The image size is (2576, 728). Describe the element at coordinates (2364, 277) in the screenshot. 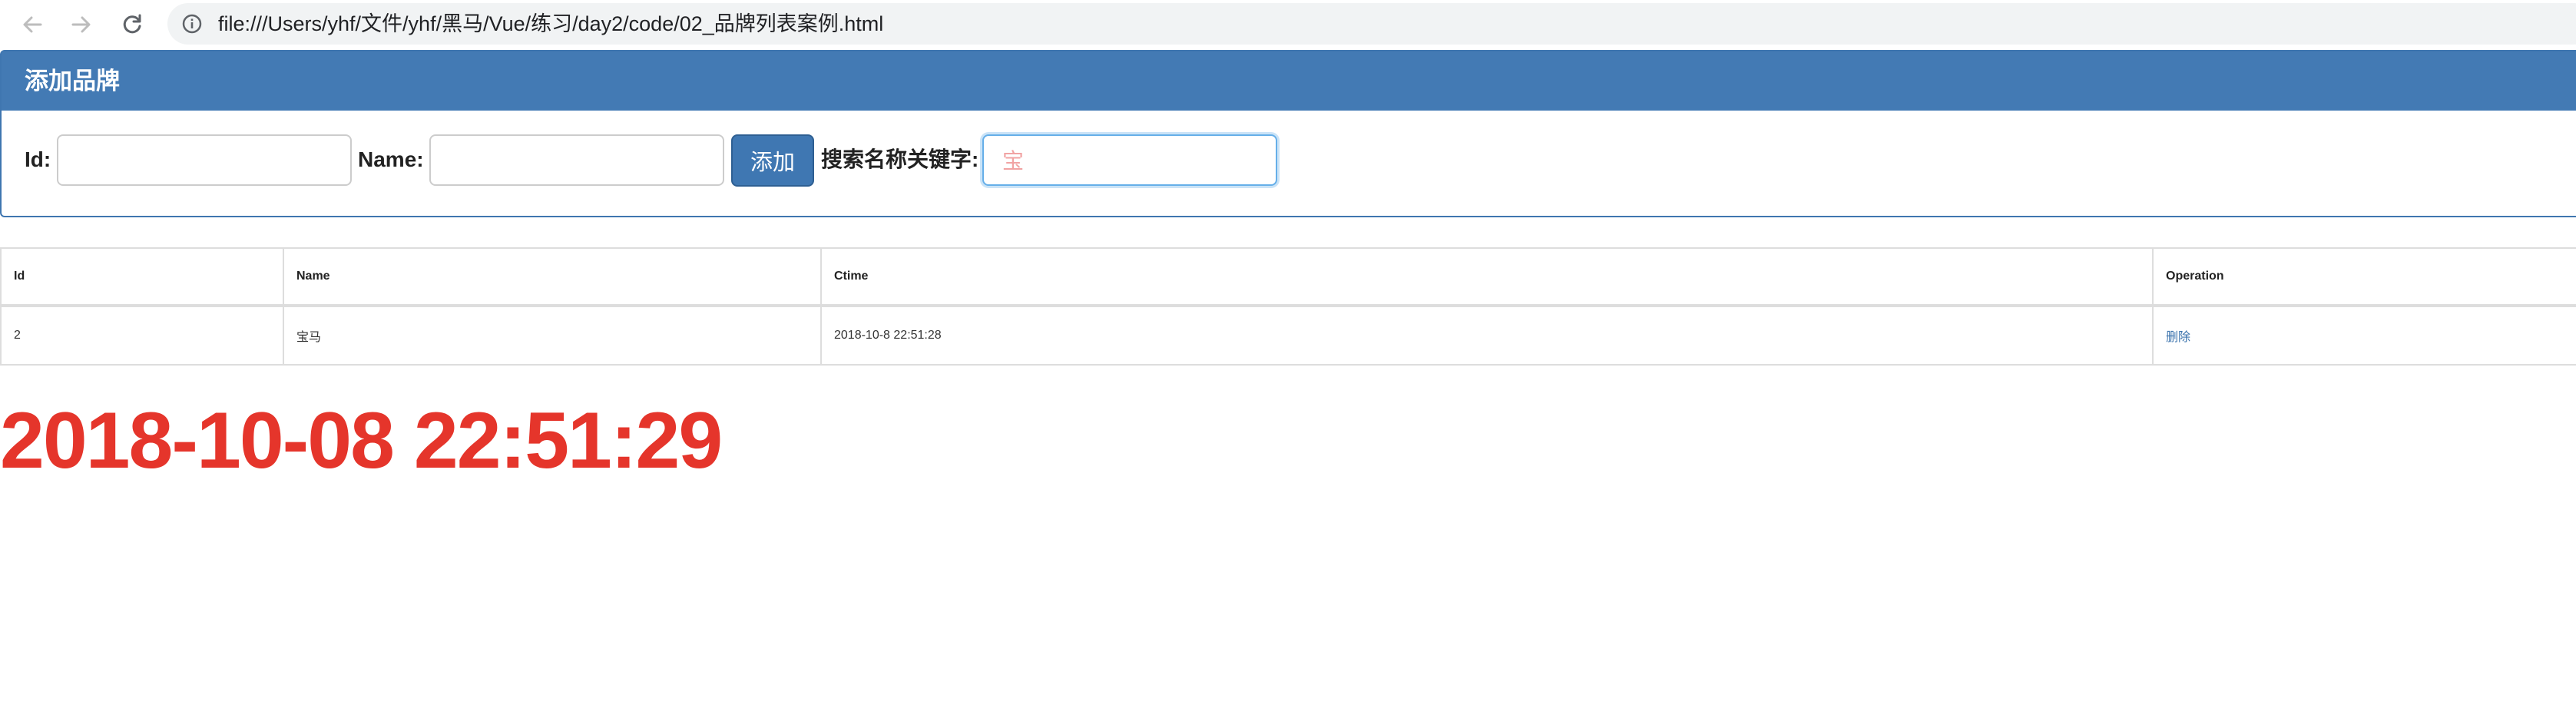

I see `table-header-operation: Operation` at that location.